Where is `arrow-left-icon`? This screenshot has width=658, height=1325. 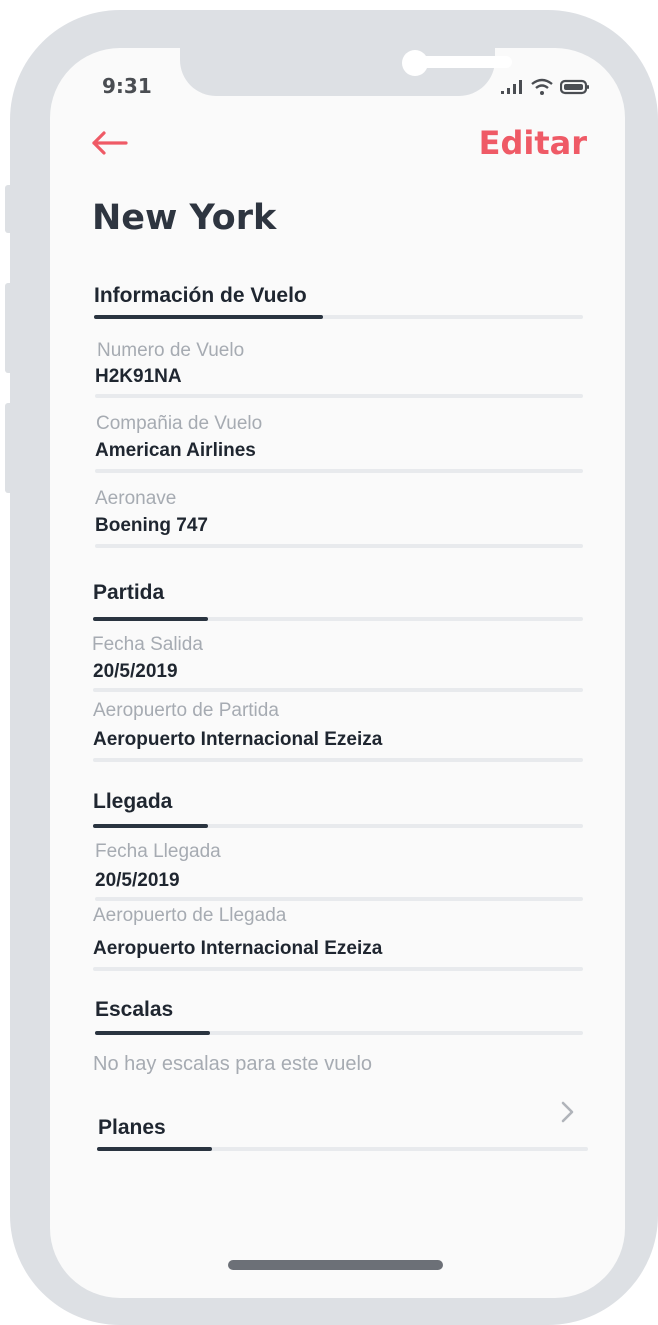 arrow-left-icon is located at coordinates (110, 143).